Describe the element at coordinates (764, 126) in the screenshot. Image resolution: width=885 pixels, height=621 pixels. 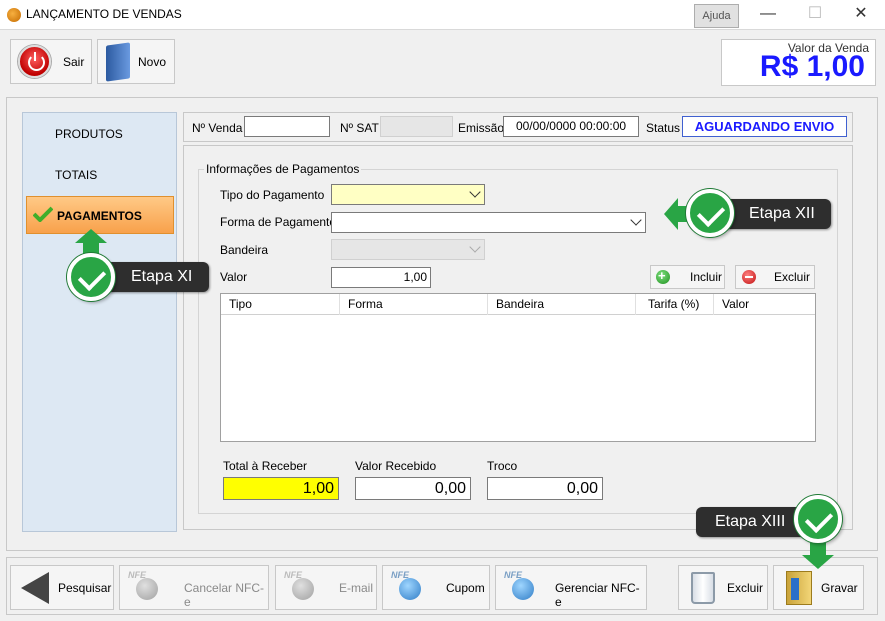
I see `status-value: AGUARDANDO ENVIO` at that location.